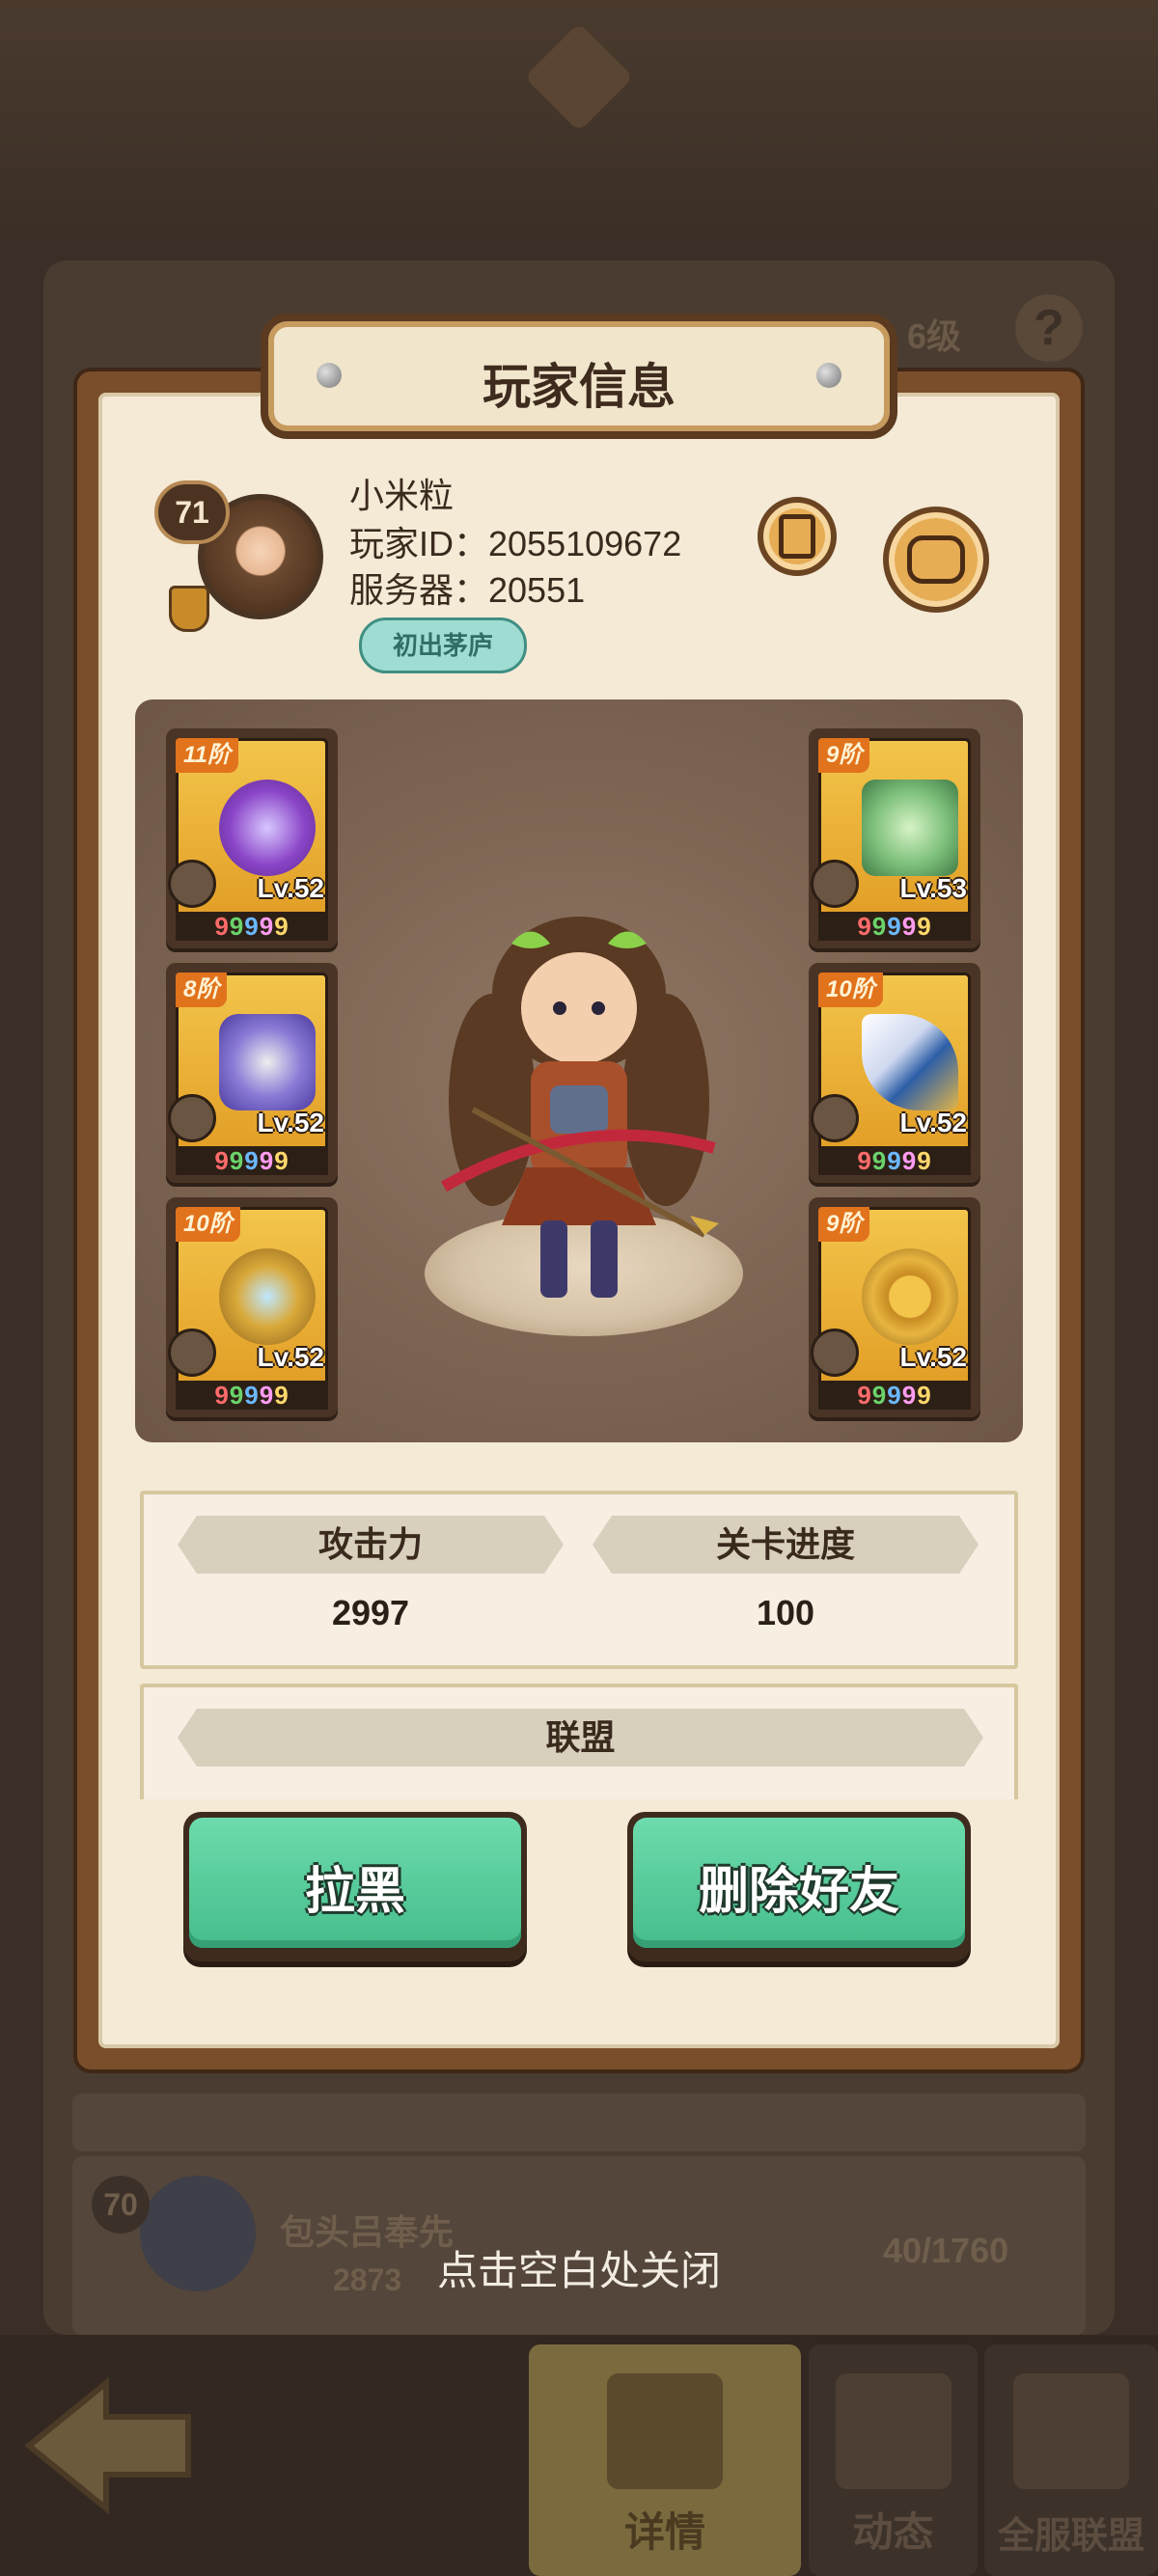 The width and height of the screenshot is (1158, 2576). Describe the element at coordinates (910, 828) in the screenshot. I see `armor-icon` at that location.